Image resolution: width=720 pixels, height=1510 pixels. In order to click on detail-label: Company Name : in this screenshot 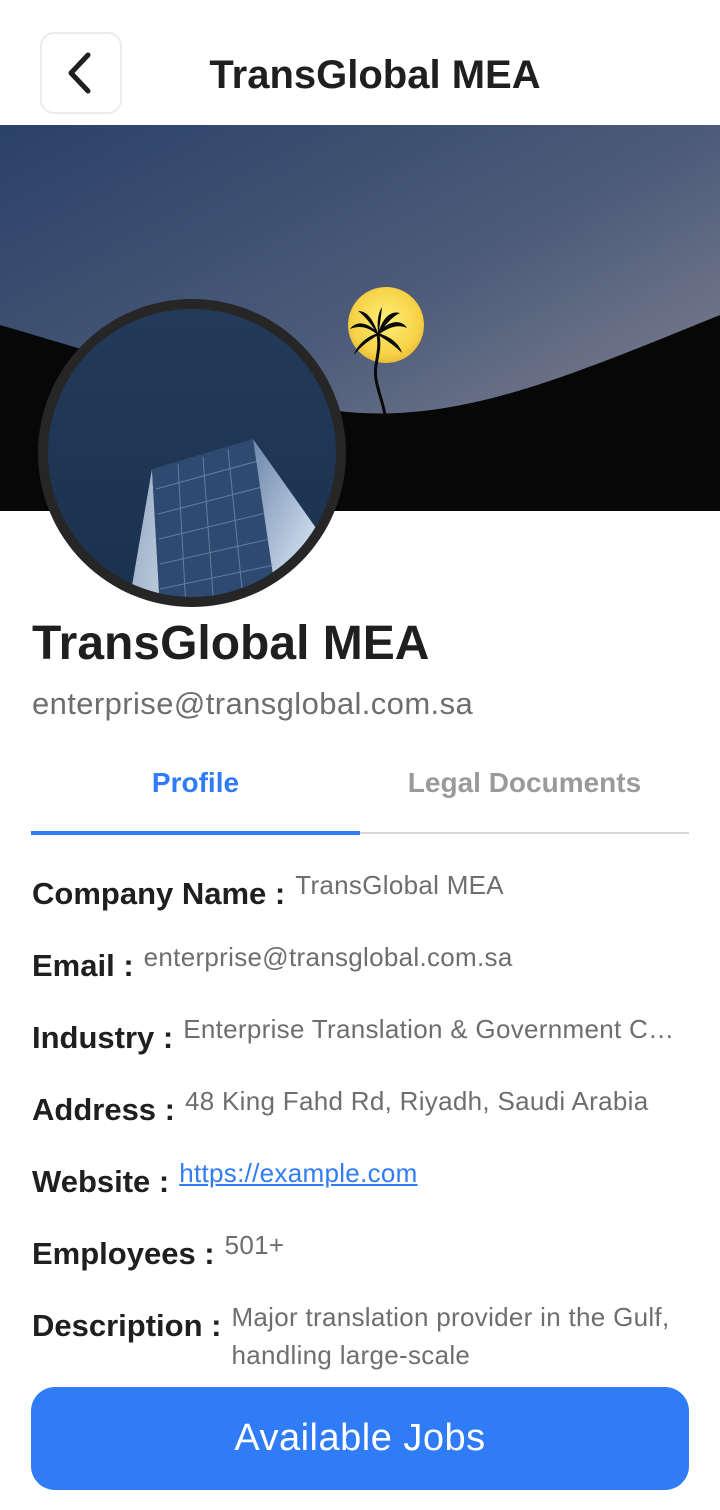, I will do `click(159, 893)`.